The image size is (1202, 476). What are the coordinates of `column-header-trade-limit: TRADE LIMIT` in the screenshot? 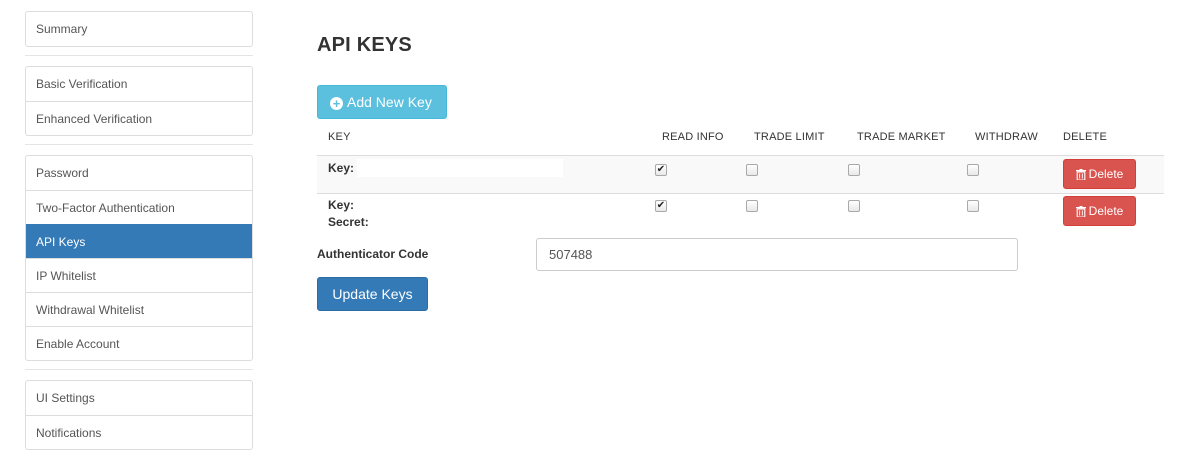 It's located at (789, 137).